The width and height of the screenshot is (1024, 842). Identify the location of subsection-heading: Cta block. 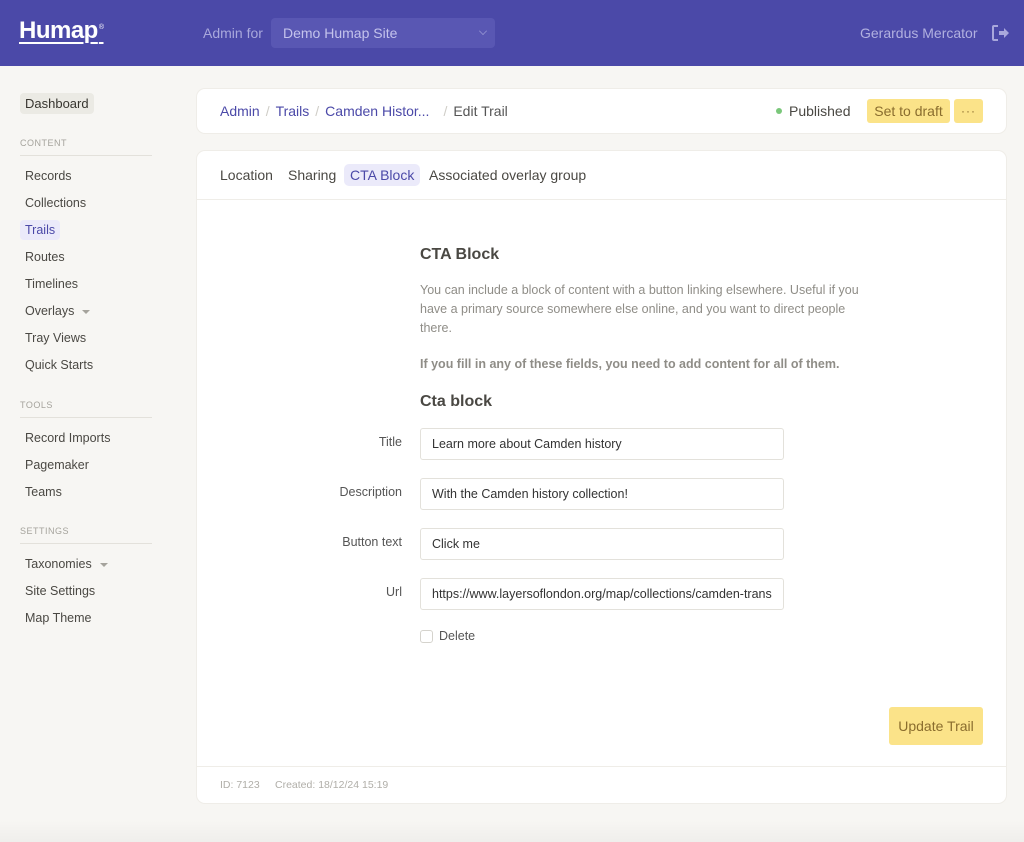
(456, 401).